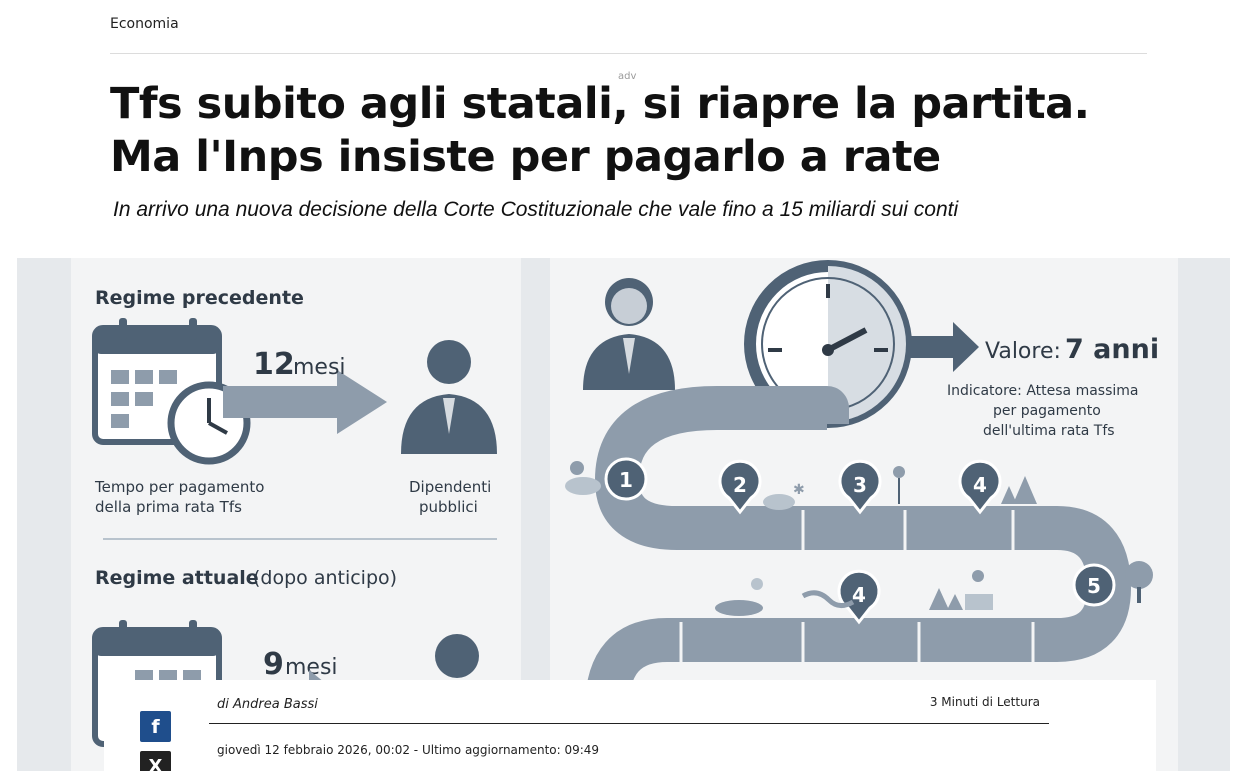 This screenshot has height=771, width=1242. Describe the element at coordinates (860, 485) in the screenshot. I see `step-label: 3` at that location.